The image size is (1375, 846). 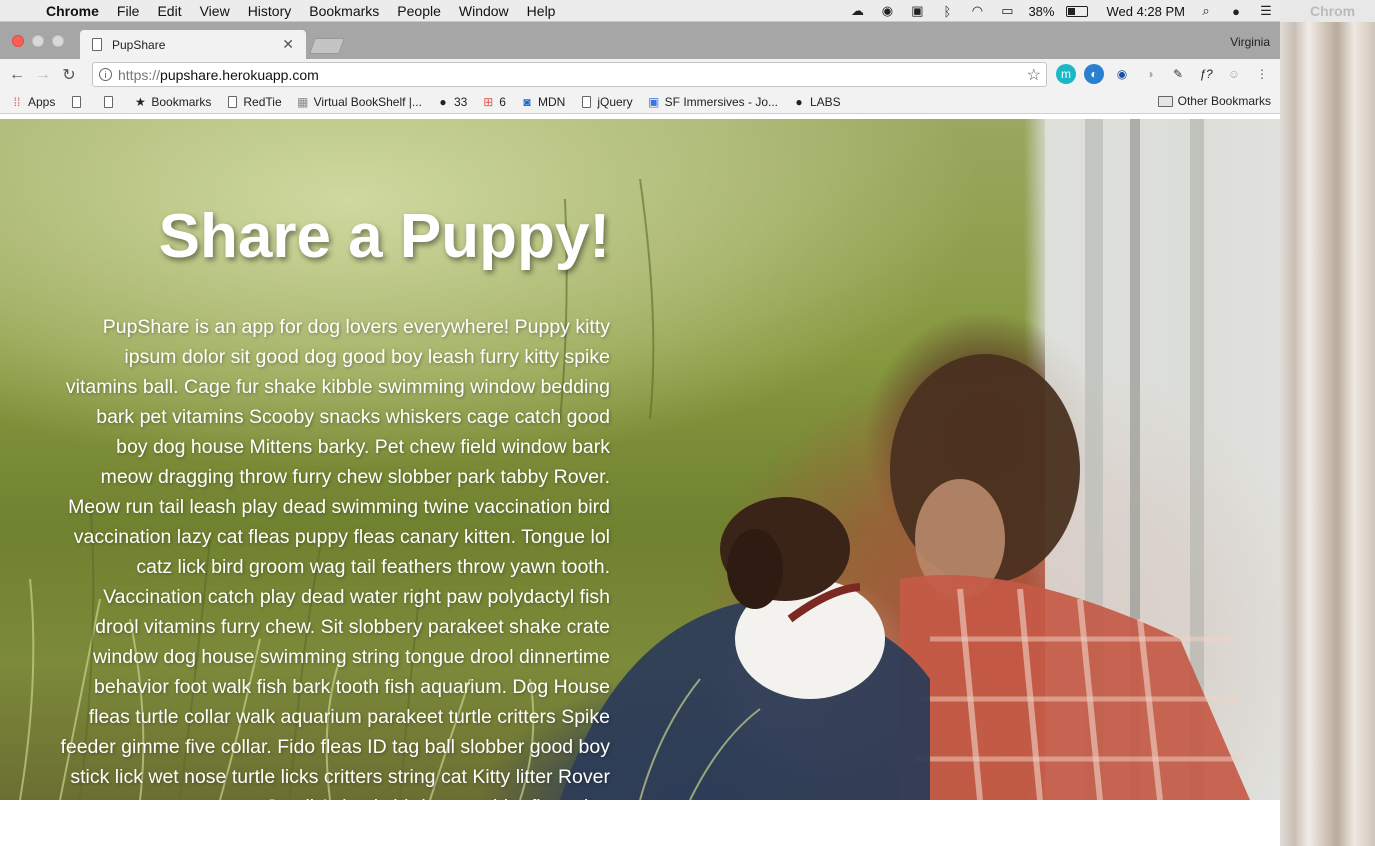 What do you see at coordinates (1034, 75) in the screenshot?
I see `bookmark-star-icon: ☆` at bounding box center [1034, 75].